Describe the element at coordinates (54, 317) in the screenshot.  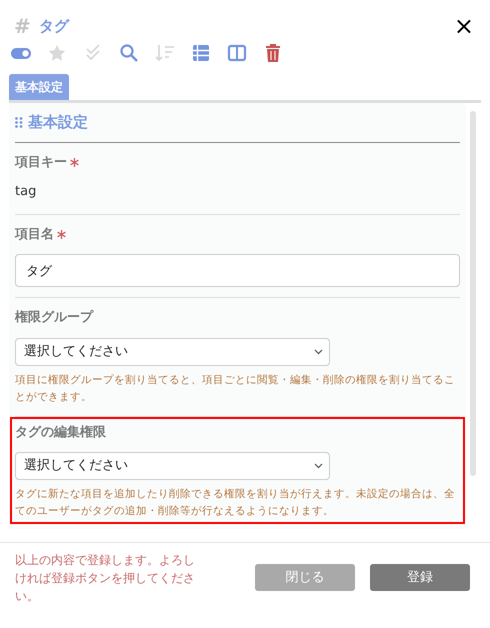
I see `field-label: 権限グループ` at that location.